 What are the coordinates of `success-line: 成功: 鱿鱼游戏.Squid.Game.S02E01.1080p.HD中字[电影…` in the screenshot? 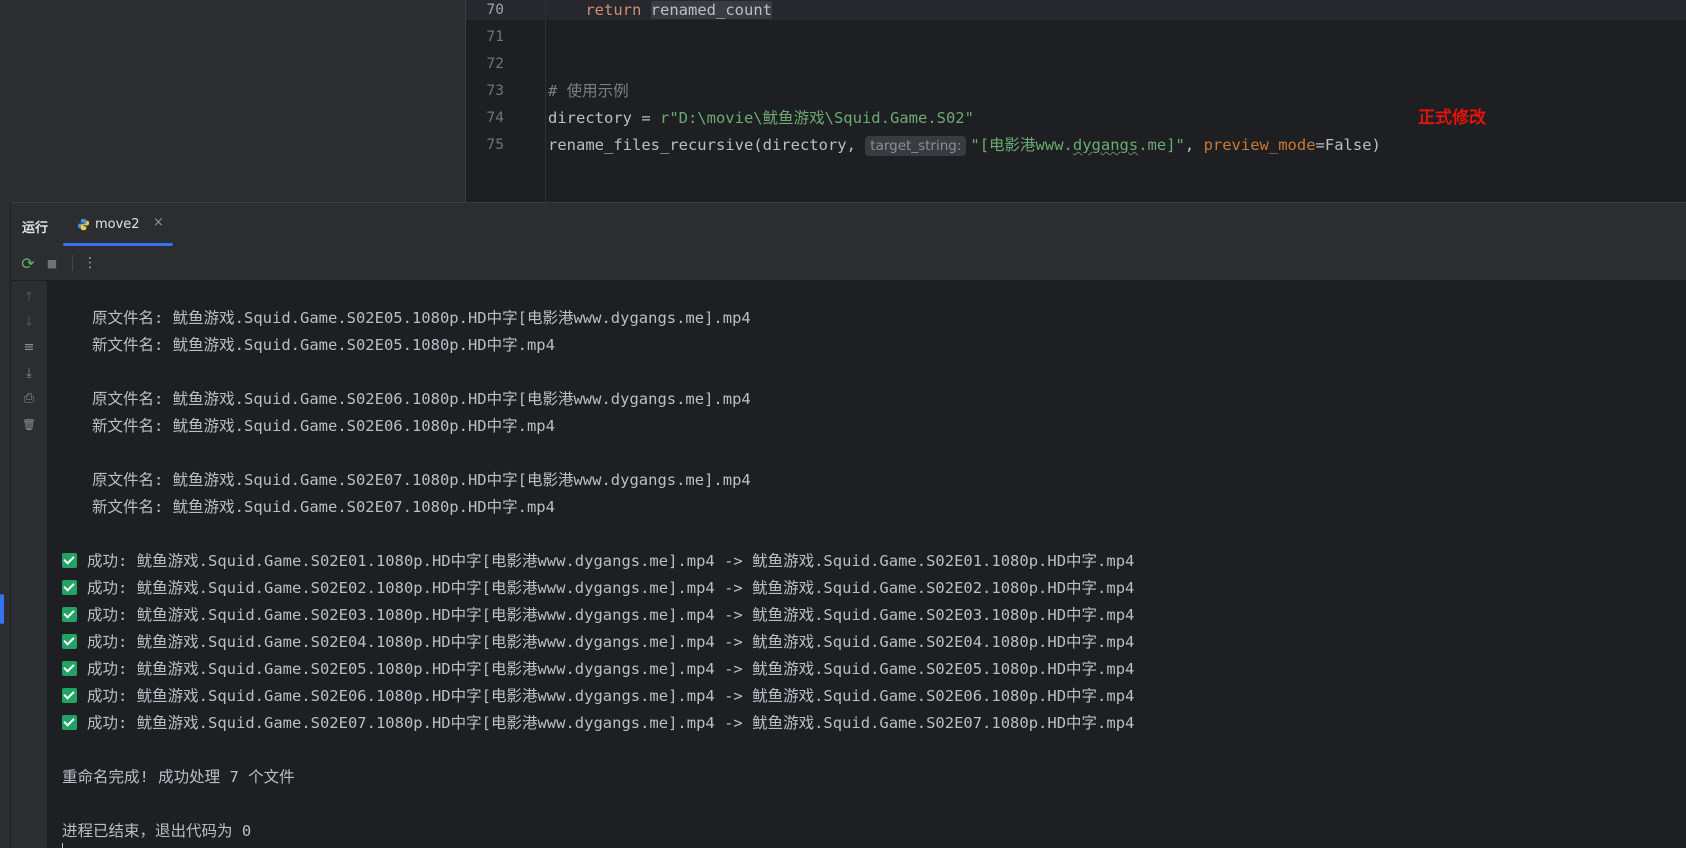 It's located at (598, 561).